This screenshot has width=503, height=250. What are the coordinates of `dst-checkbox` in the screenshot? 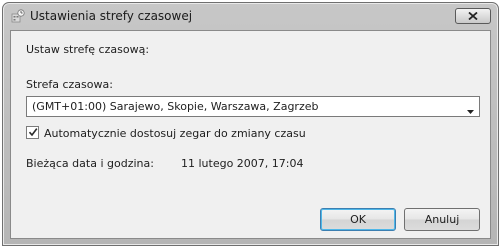 It's located at (32, 132).